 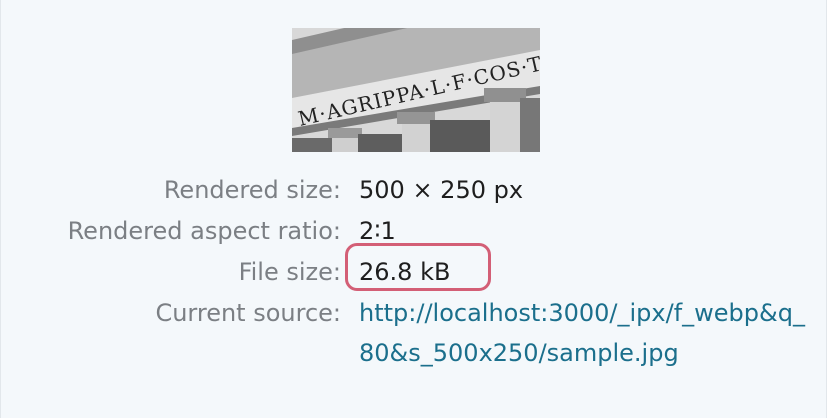 I want to click on file-size-label: File size:, so click(x=289, y=272).